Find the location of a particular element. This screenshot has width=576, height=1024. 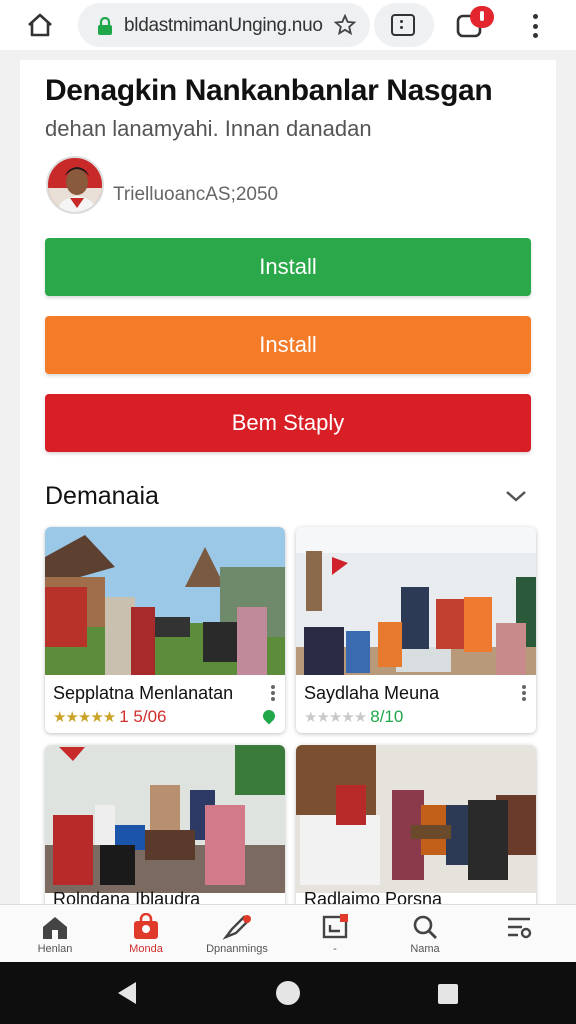

card-title: Saydlaha Meuna is located at coordinates (372, 693).